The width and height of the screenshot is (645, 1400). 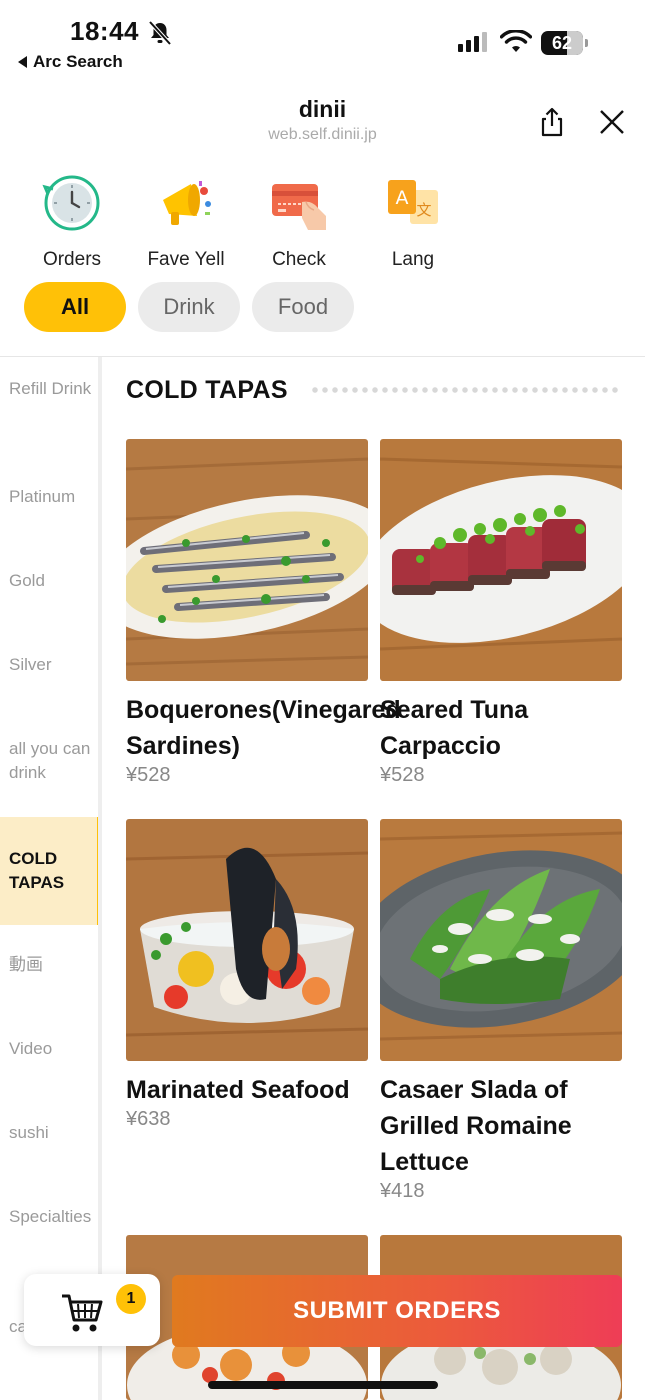 I want to click on svg-text: 文, so click(x=423, y=210).